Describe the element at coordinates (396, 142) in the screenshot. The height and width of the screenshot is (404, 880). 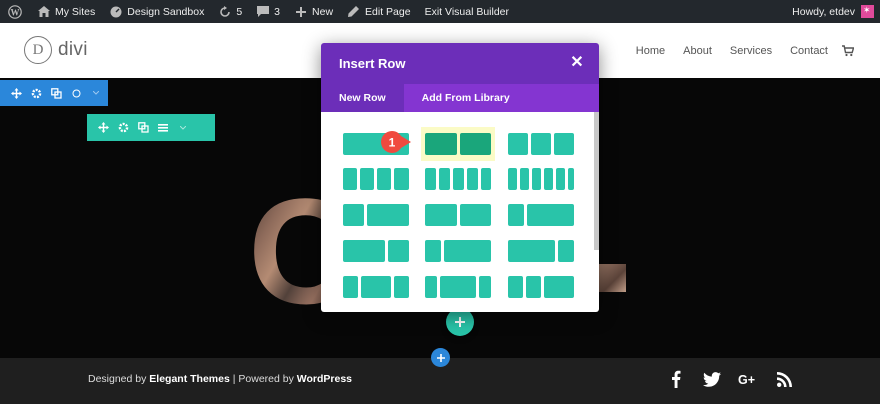
I see `step-badge: 1` at that location.